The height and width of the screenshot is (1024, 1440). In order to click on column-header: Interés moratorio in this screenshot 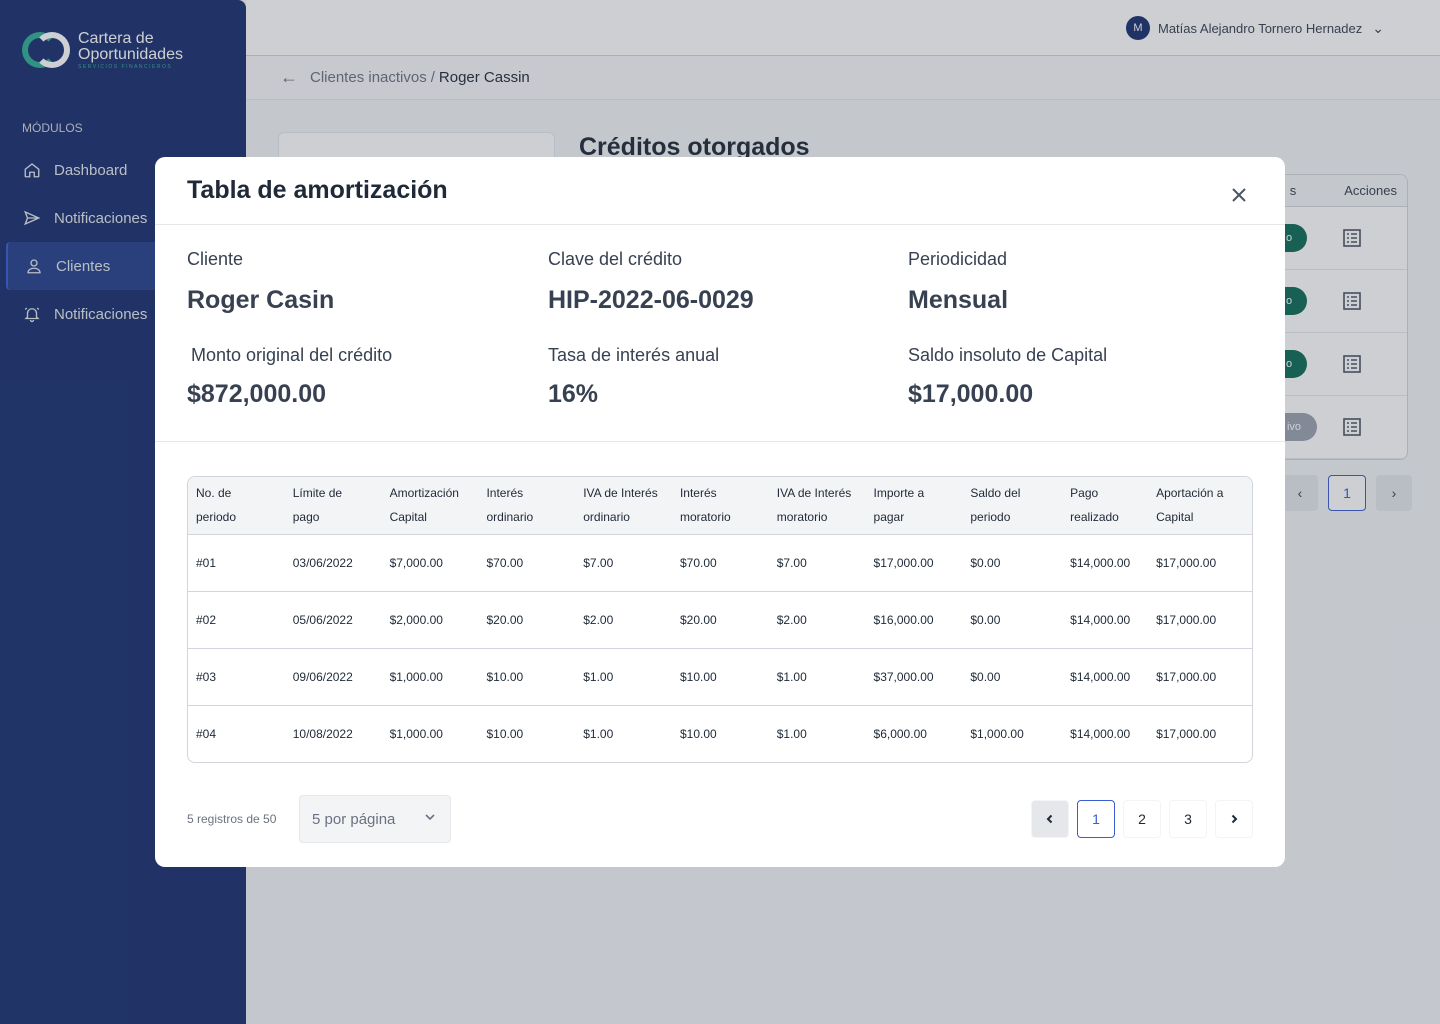, I will do `click(720, 506)`.